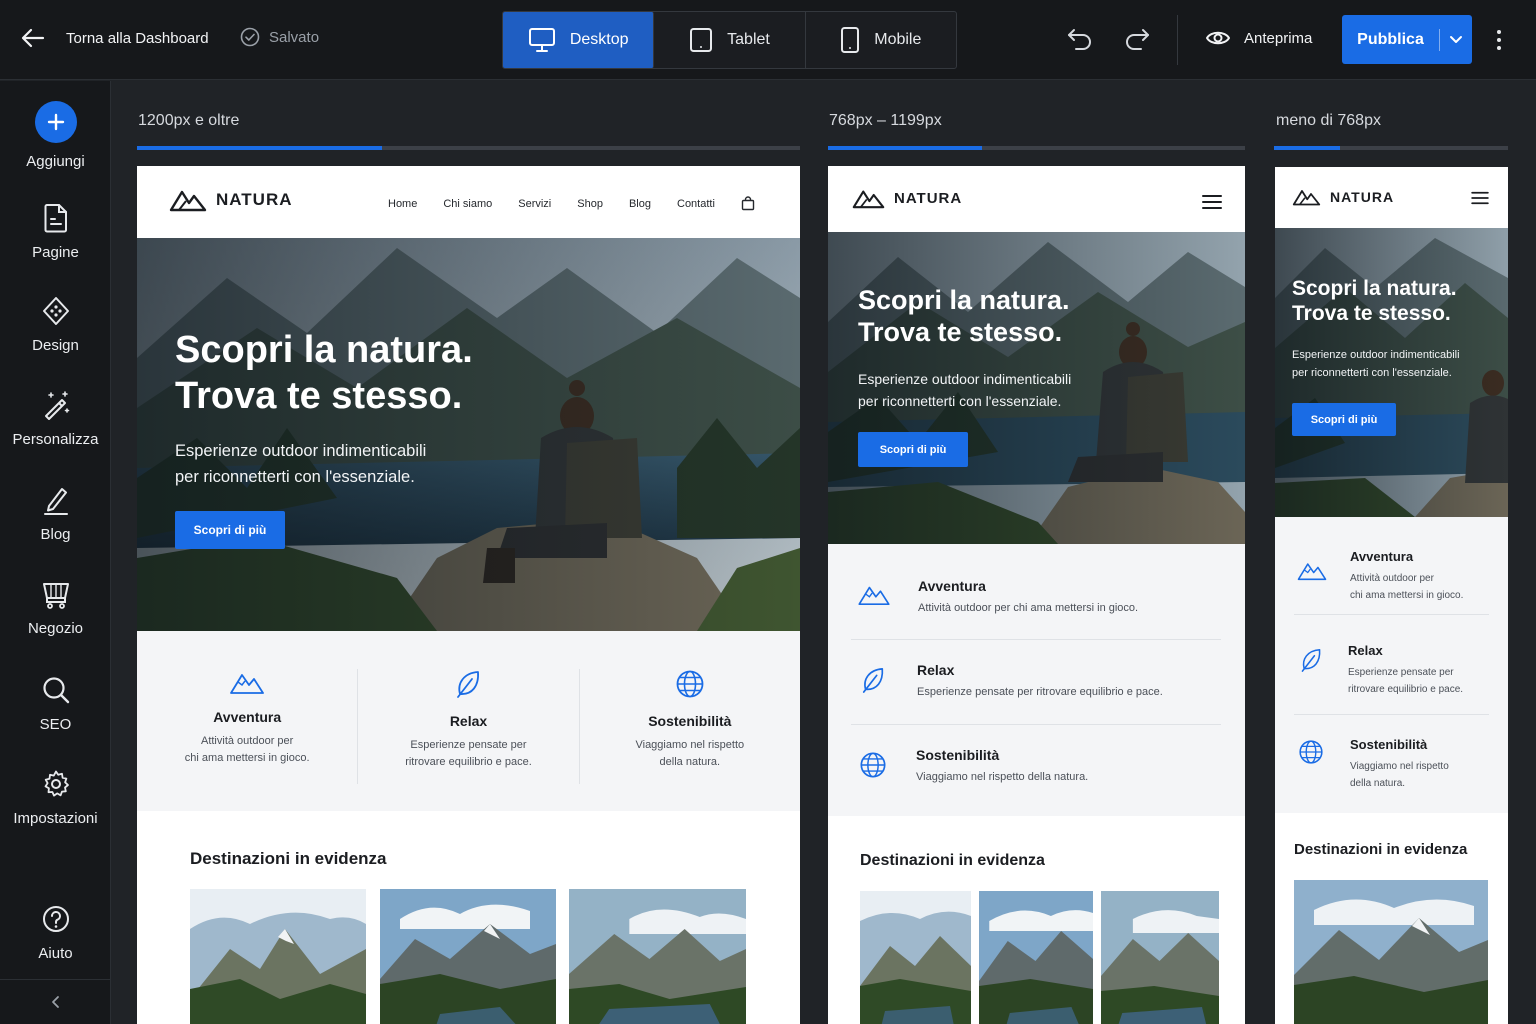  I want to click on breakpoint-label-tablet: 768px – 1199px, so click(885, 120).